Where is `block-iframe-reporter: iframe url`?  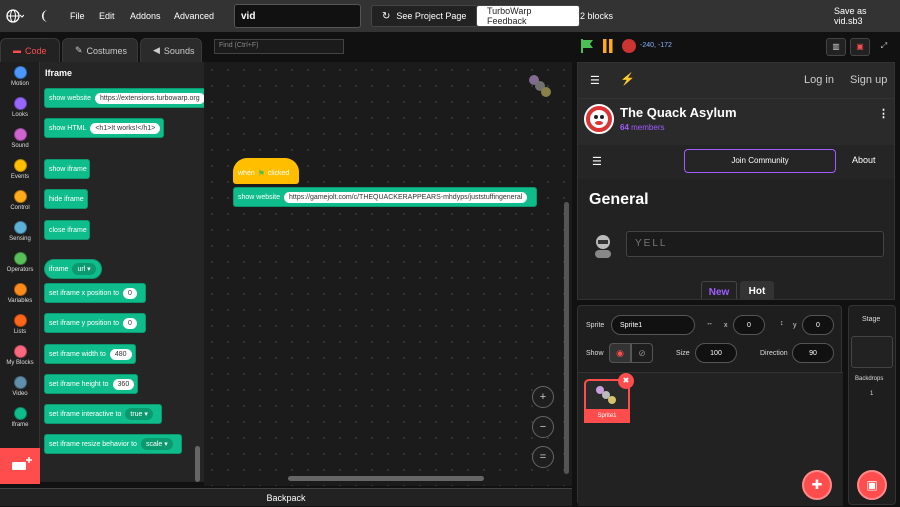 block-iframe-reporter: iframe url is located at coordinates (73, 269).